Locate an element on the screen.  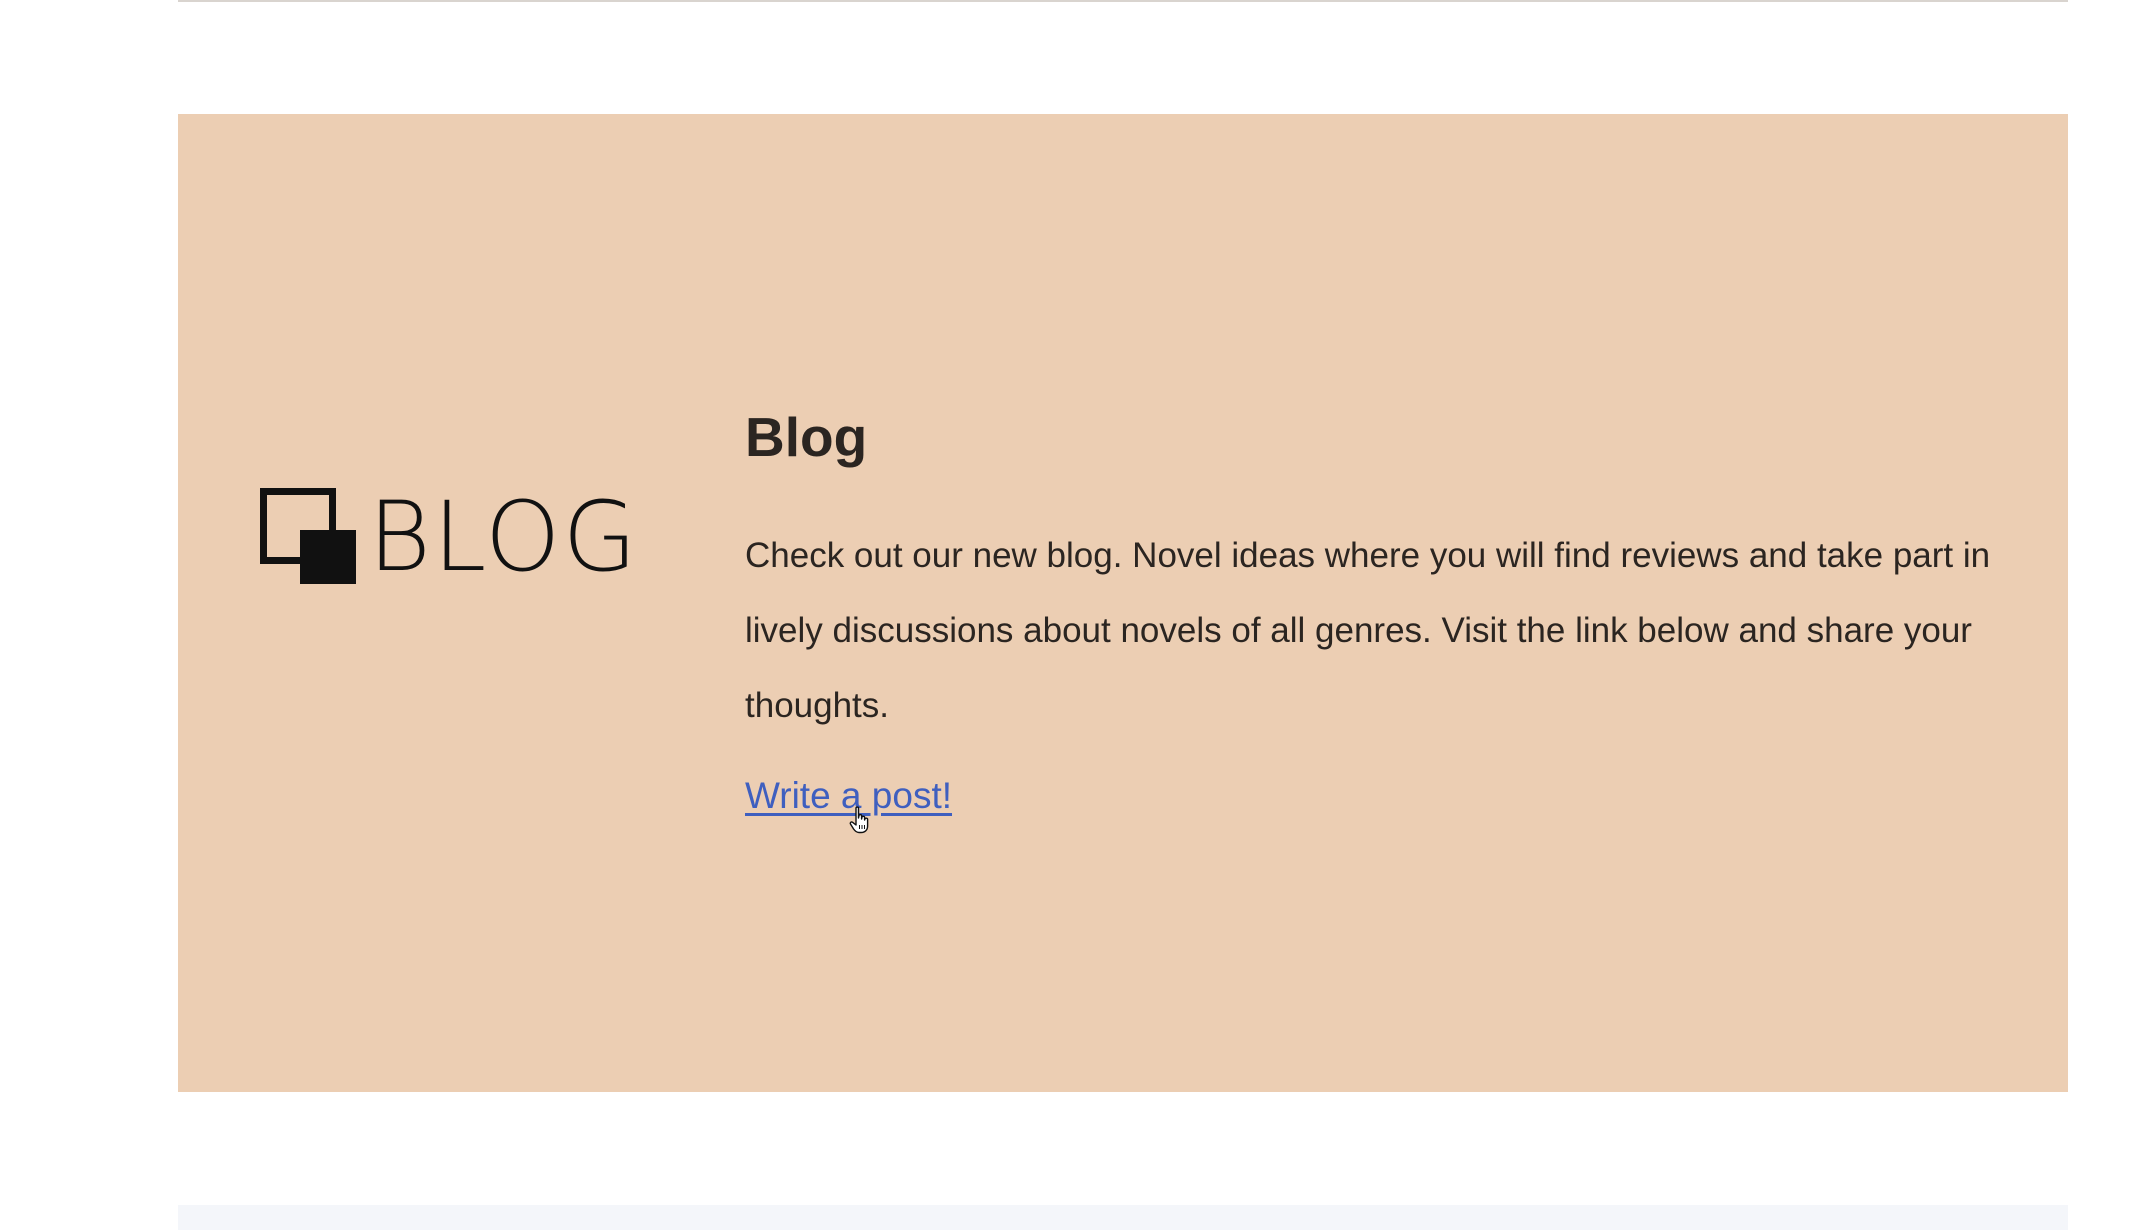
blog-logo: BLOG is located at coordinates (448, 537).